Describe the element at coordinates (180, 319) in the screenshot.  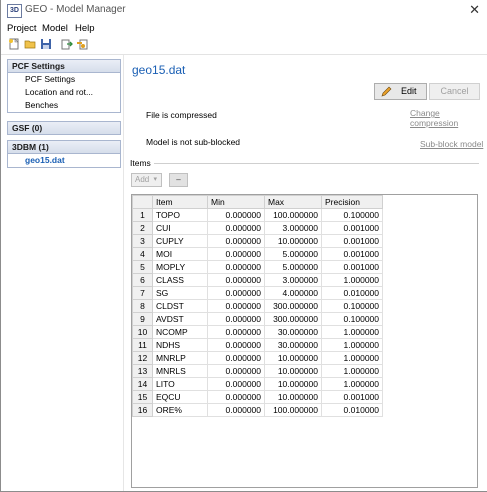
I see `cell-item: AVDST` at that location.